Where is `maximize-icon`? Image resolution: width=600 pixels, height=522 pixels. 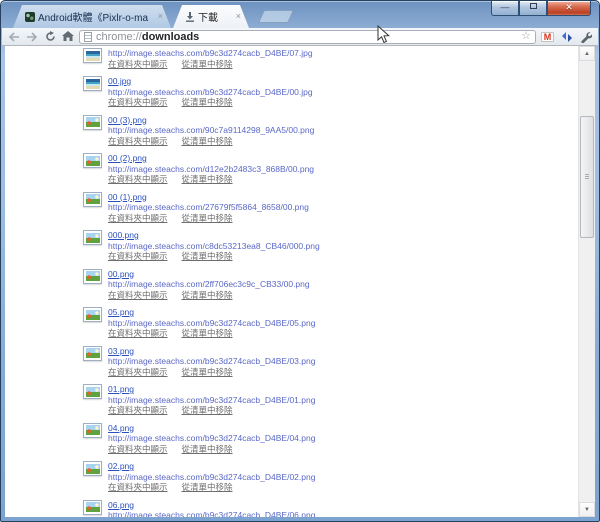
maximize-icon is located at coordinates (533, 6).